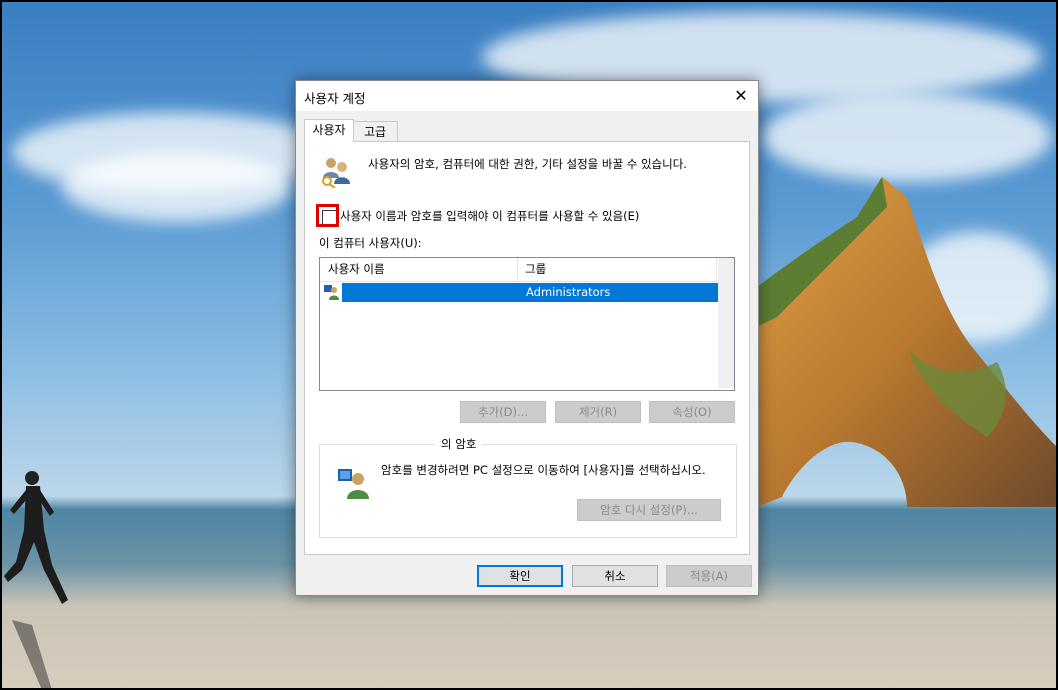  What do you see at coordinates (692, 412) in the screenshot?
I see `properties-button: 속성(O)` at bounding box center [692, 412].